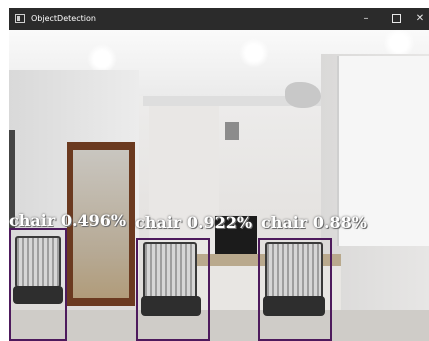  I want to click on minimize-button: –, so click(366, 19).